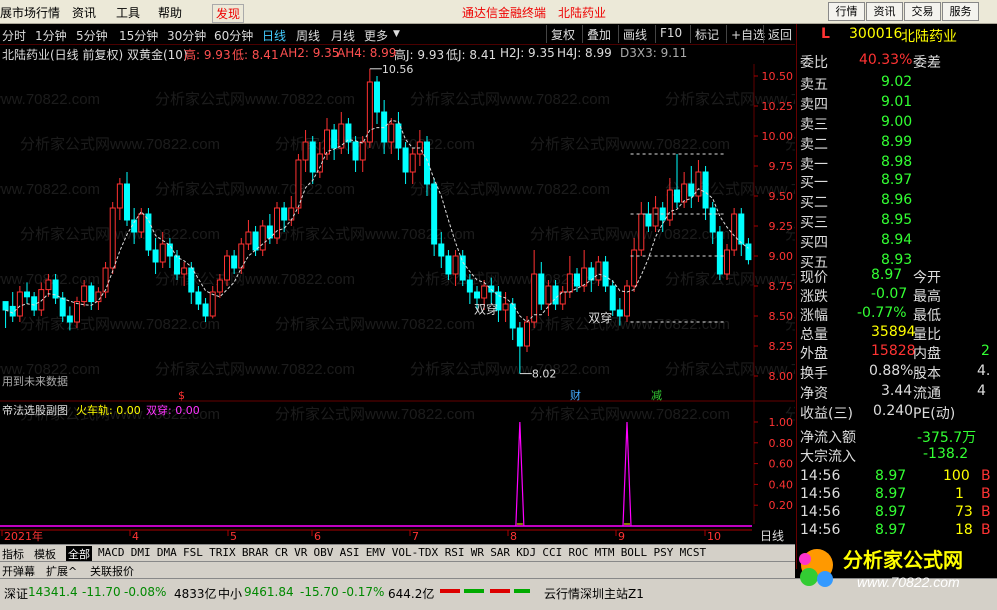 This screenshot has height=610, width=997. Describe the element at coordinates (605, 552) in the screenshot. I see `indicator-tab: MTM` at that location.